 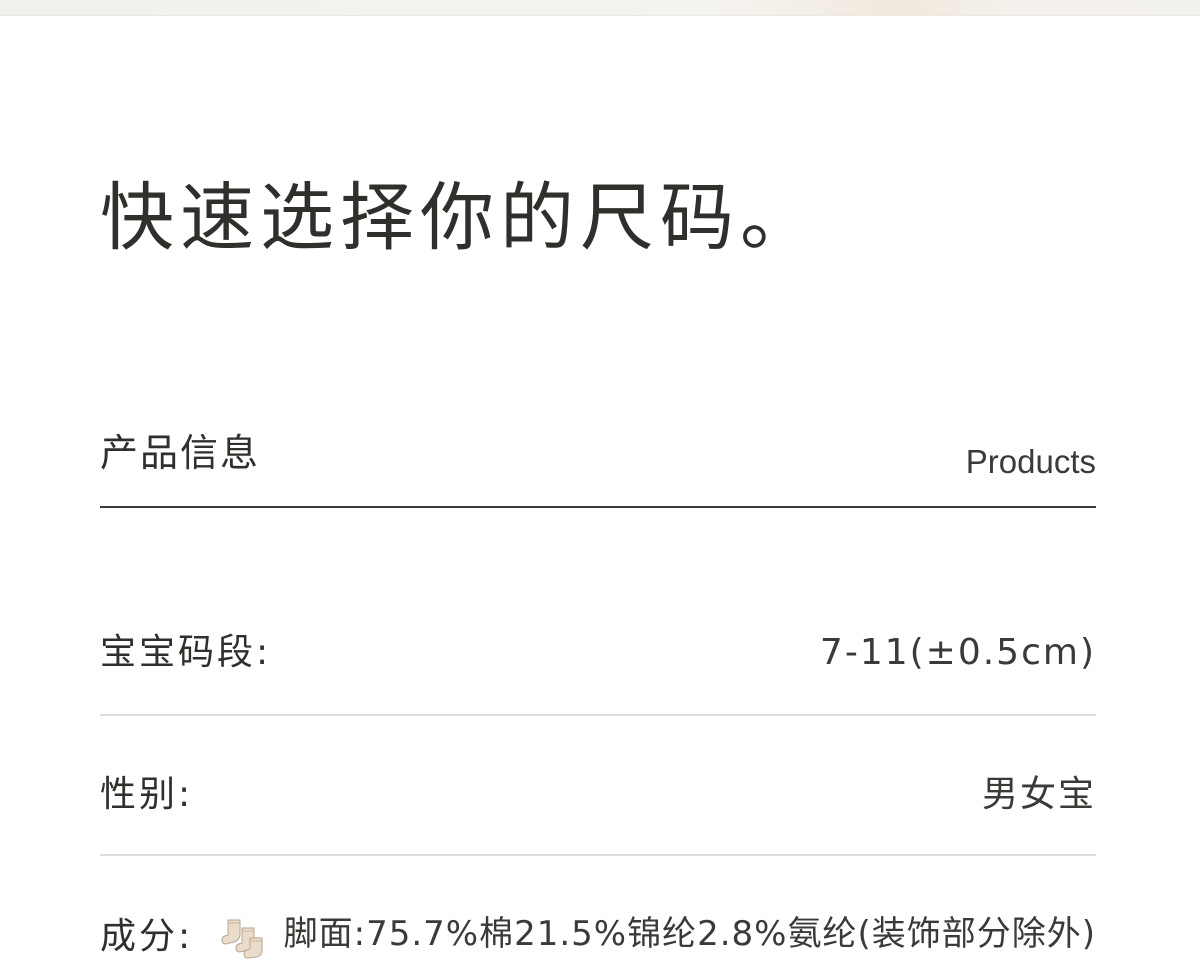 What do you see at coordinates (598, 786) in the screenshot?
I see `spec-row-gender: 性别: 男女宝` at bounding box center [598, 786].